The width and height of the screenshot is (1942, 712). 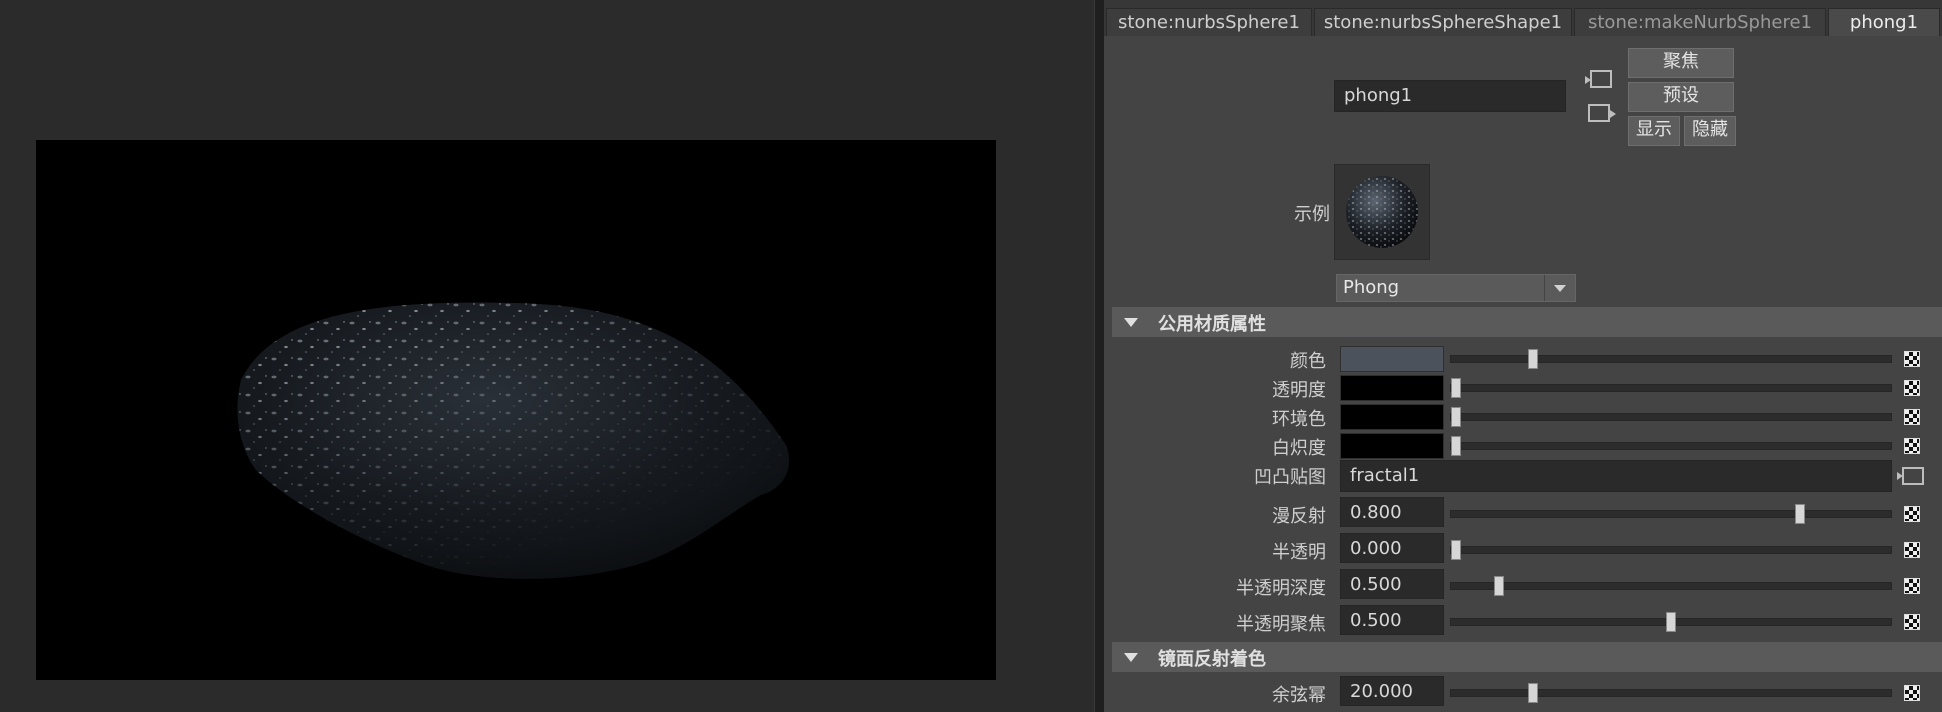 I want to click on attr-label-numeric-0: 漫反射, so click(x=1299, y=516).